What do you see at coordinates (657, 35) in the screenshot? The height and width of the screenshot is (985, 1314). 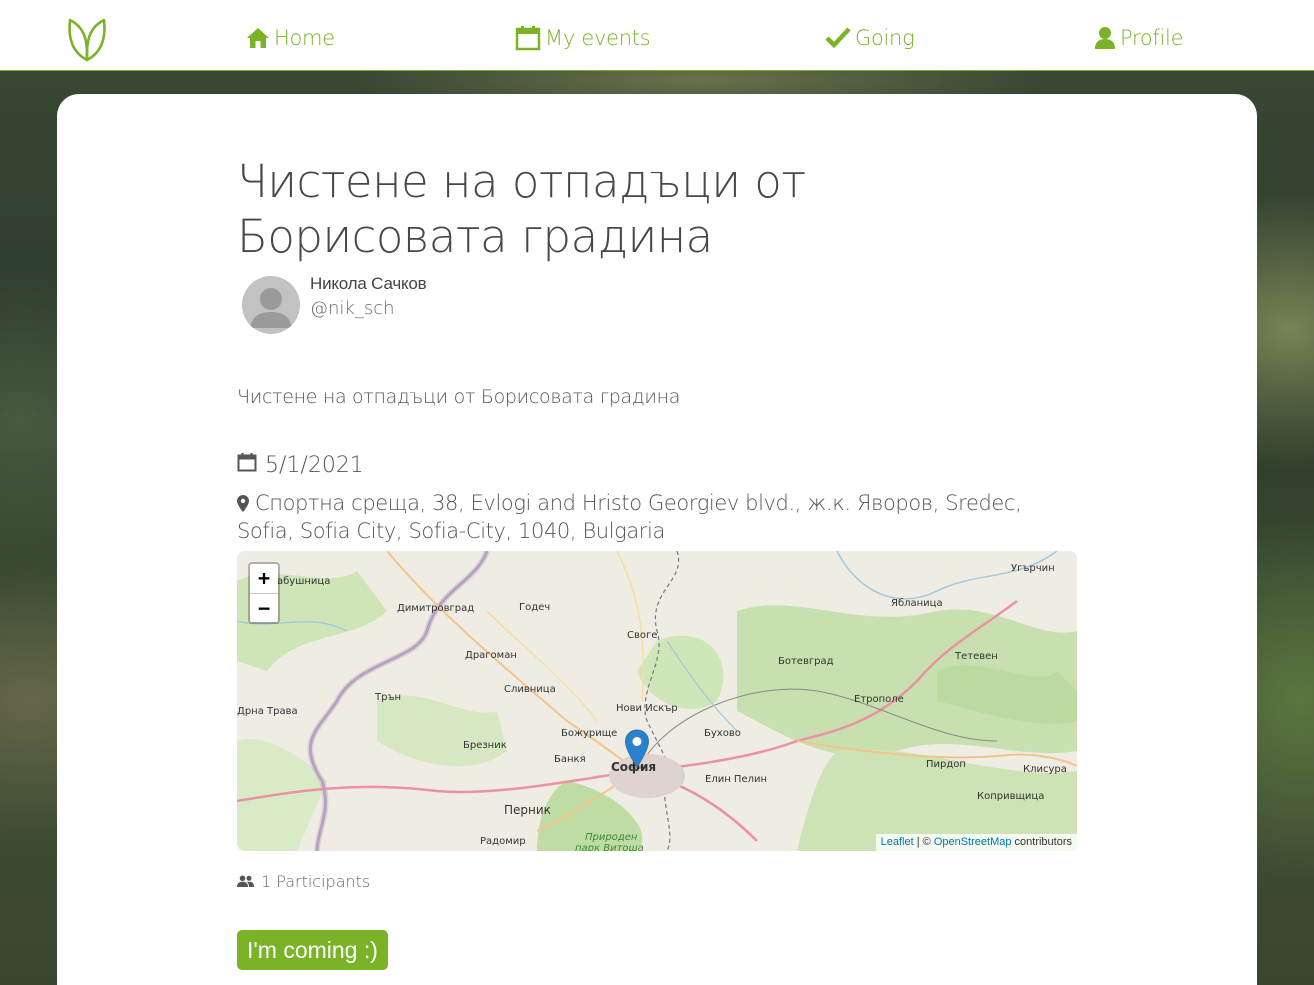 I see `top-navbar: Home My events Going Profile` at bounding box center [657, 35].